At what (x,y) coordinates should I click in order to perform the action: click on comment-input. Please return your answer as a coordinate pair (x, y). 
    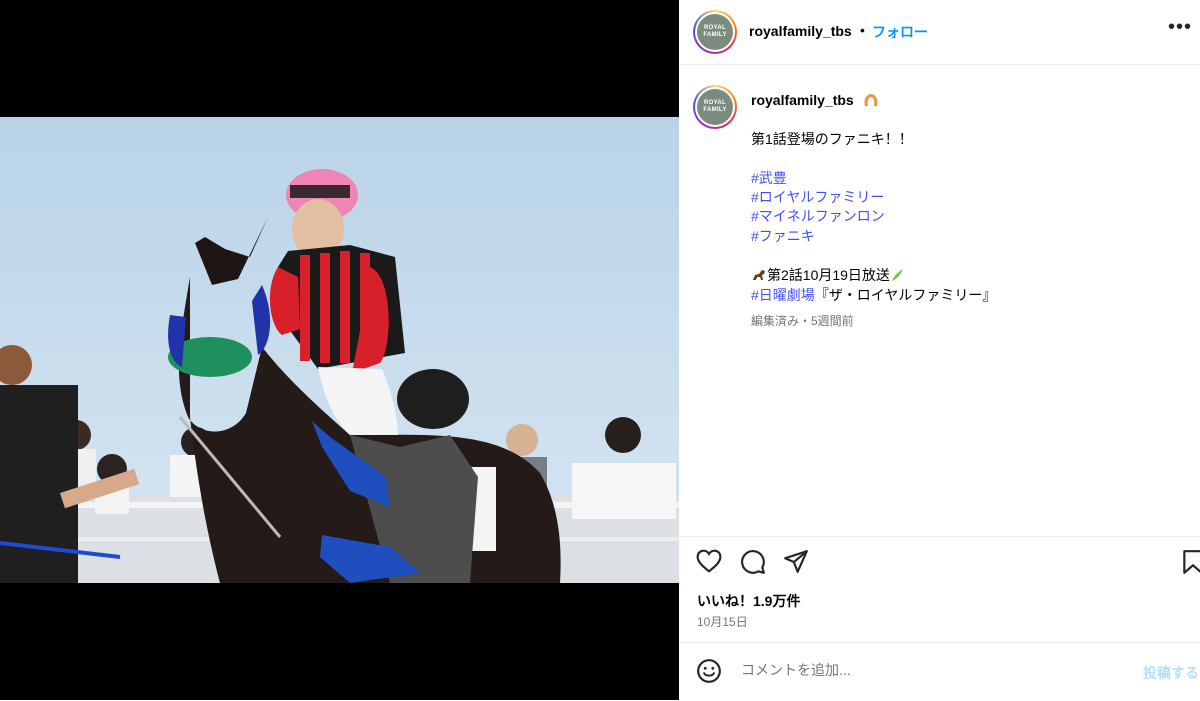
    Looking at the image, I should click on (921, 670).